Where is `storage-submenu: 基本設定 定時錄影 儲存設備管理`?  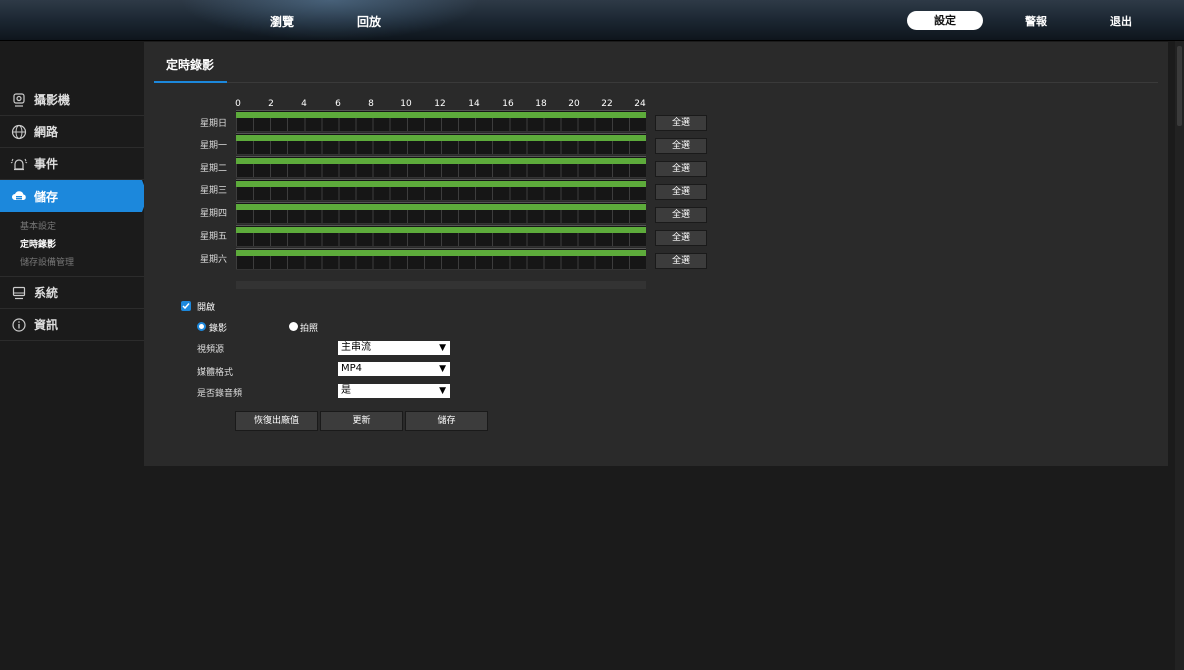 storage-submenu: 基本設定 定時錄影 儲存設備管理 is located at coordinates (75, 244).